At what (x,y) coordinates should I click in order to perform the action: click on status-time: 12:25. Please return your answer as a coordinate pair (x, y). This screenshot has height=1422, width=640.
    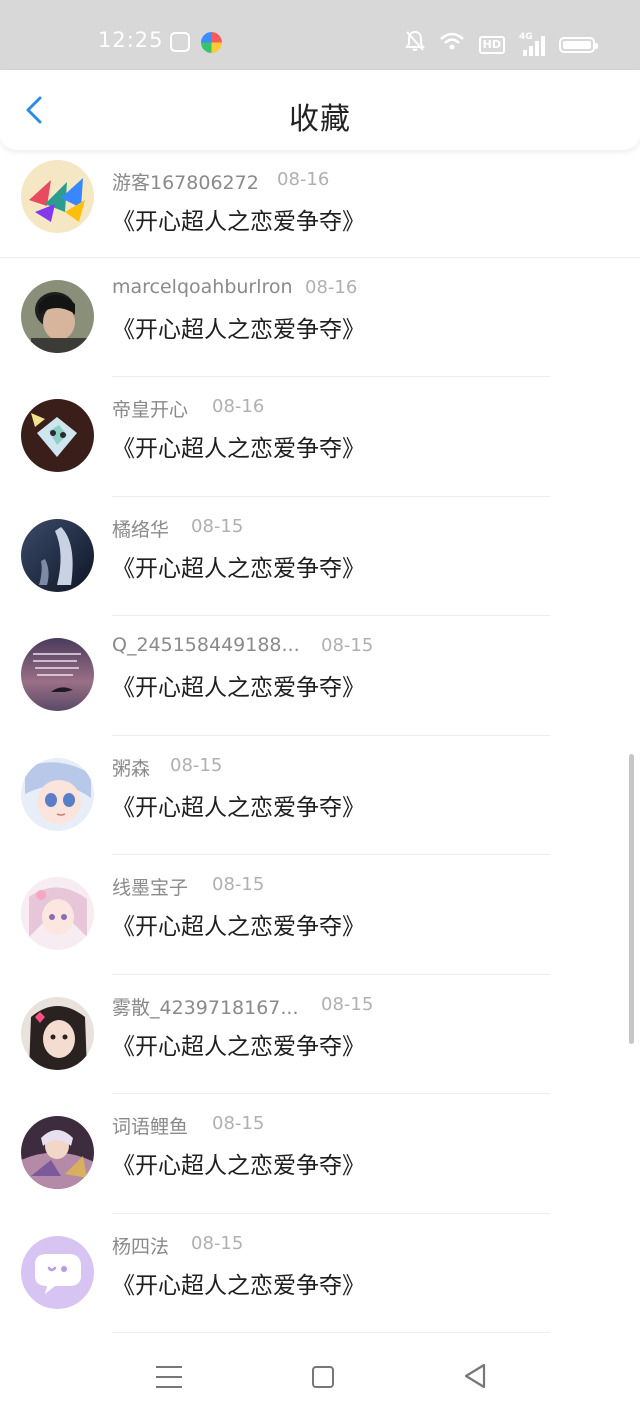
    Looking at the image, I should click on (131, 40).